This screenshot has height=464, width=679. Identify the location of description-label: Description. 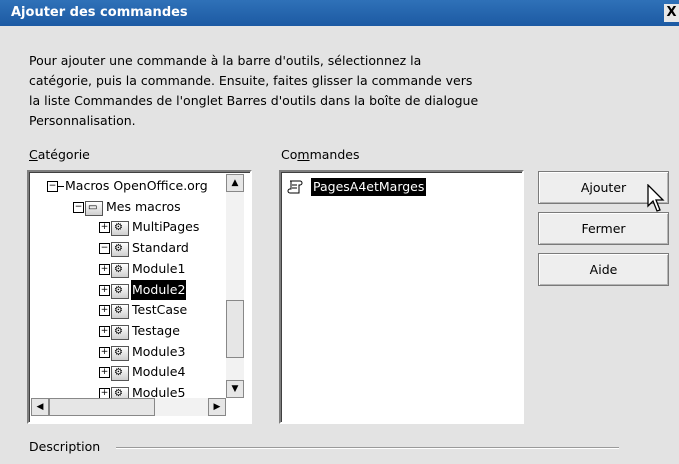
(65, 446).